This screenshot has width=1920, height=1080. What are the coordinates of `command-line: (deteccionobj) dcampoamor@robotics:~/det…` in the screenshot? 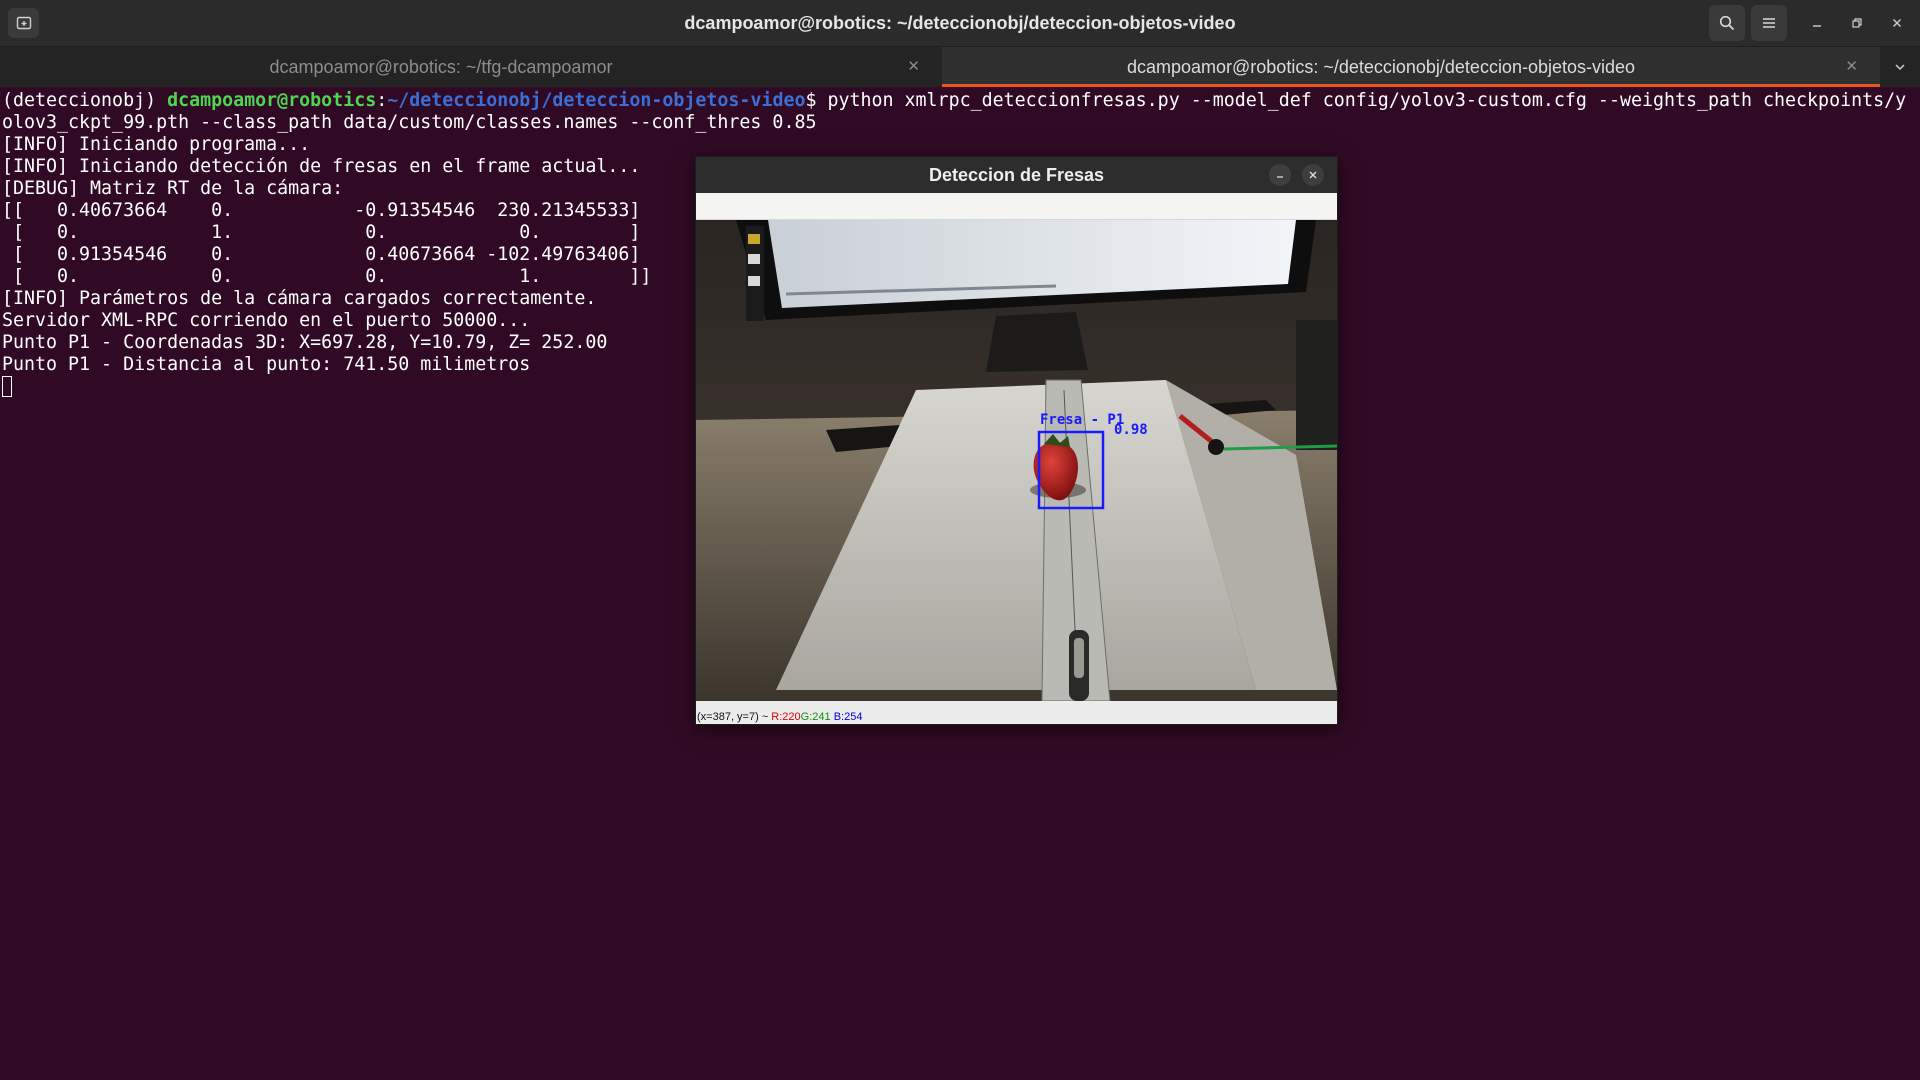 It's located at (954, 101).